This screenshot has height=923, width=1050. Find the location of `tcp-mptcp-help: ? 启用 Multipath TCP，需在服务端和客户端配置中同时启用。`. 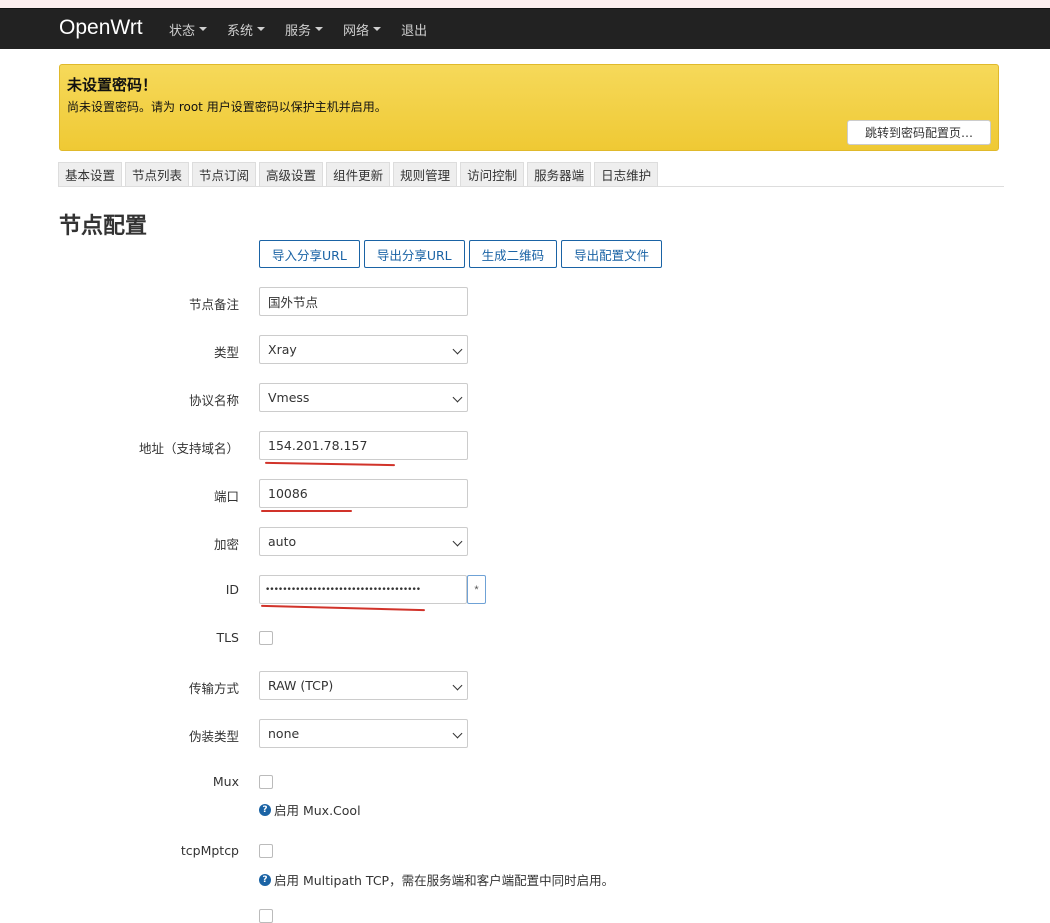

tcp-mptcp-help: ? 启用 Multipath TCP，需在服务端和客户端配置中同时启用。 is located at coordinates (436, 879).